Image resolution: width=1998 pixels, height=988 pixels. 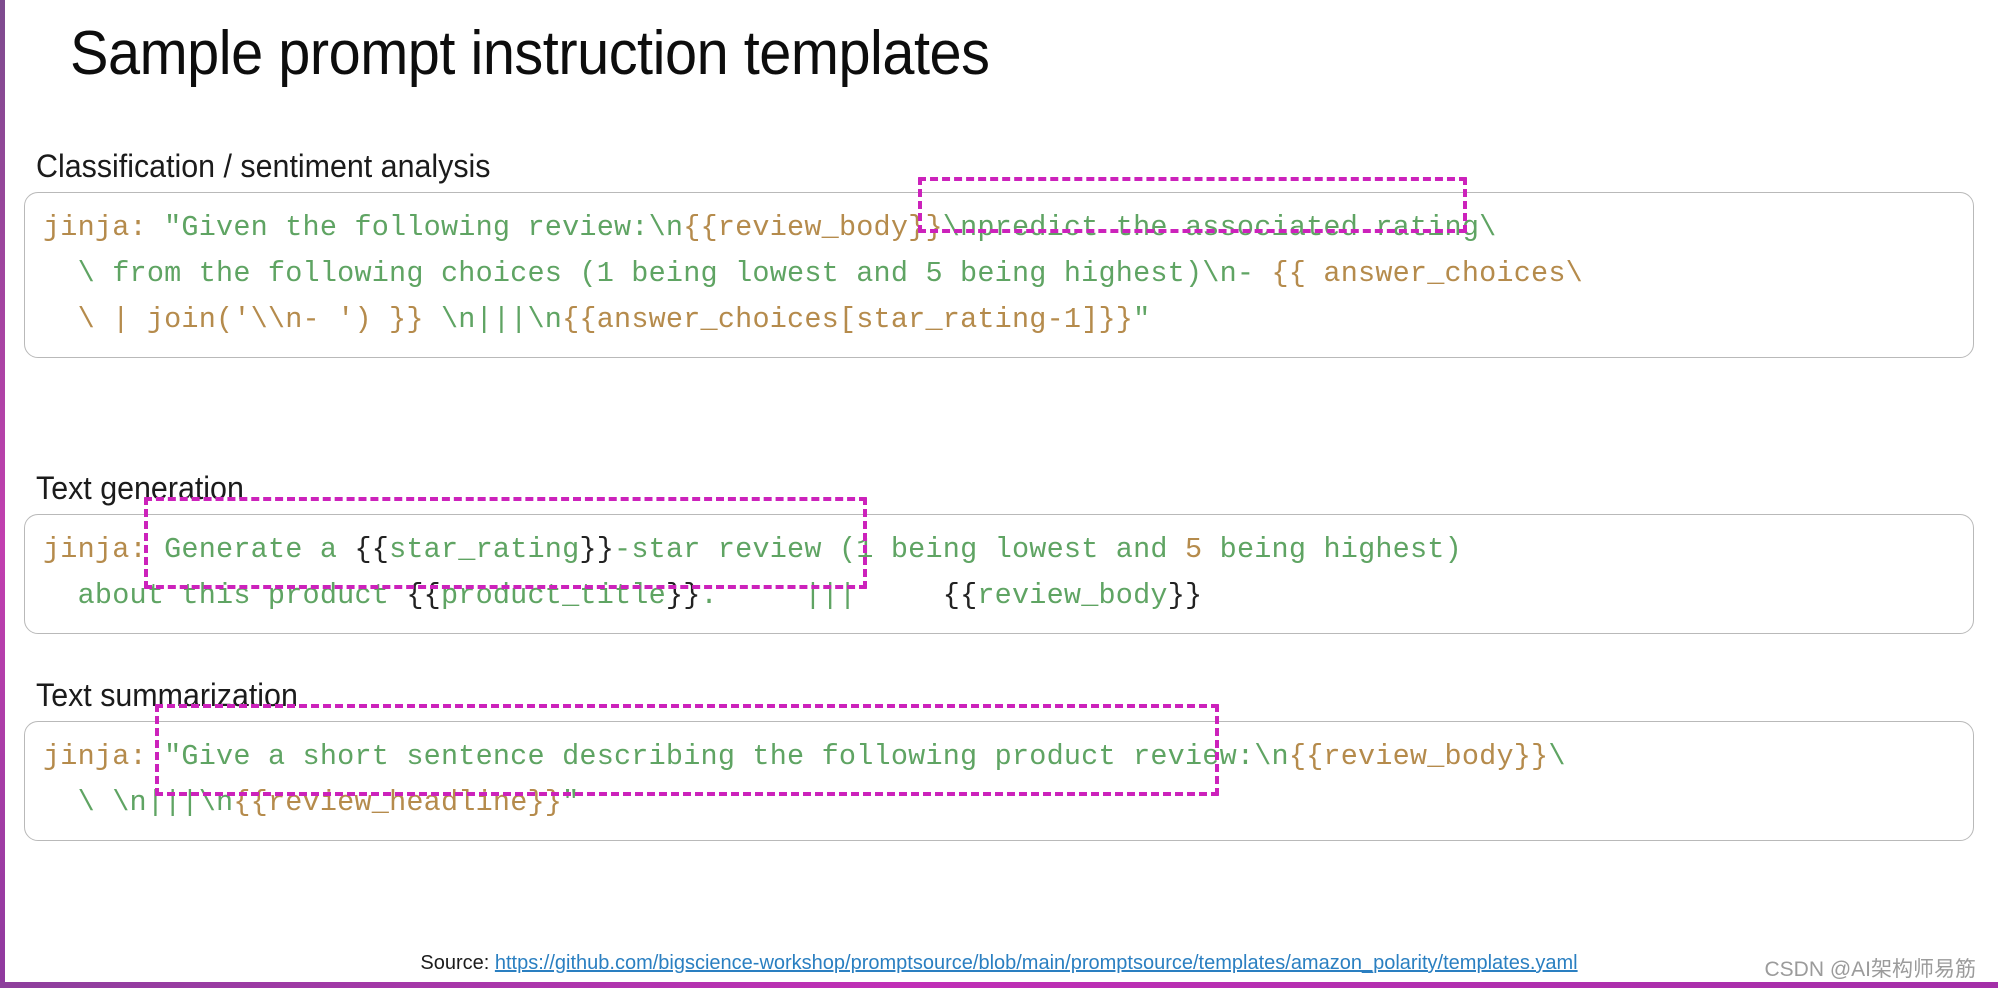 What do you see at coordinates (2, 494) in the screenshot?
I see `left-accent-bar` at bounding box center [2, 494].